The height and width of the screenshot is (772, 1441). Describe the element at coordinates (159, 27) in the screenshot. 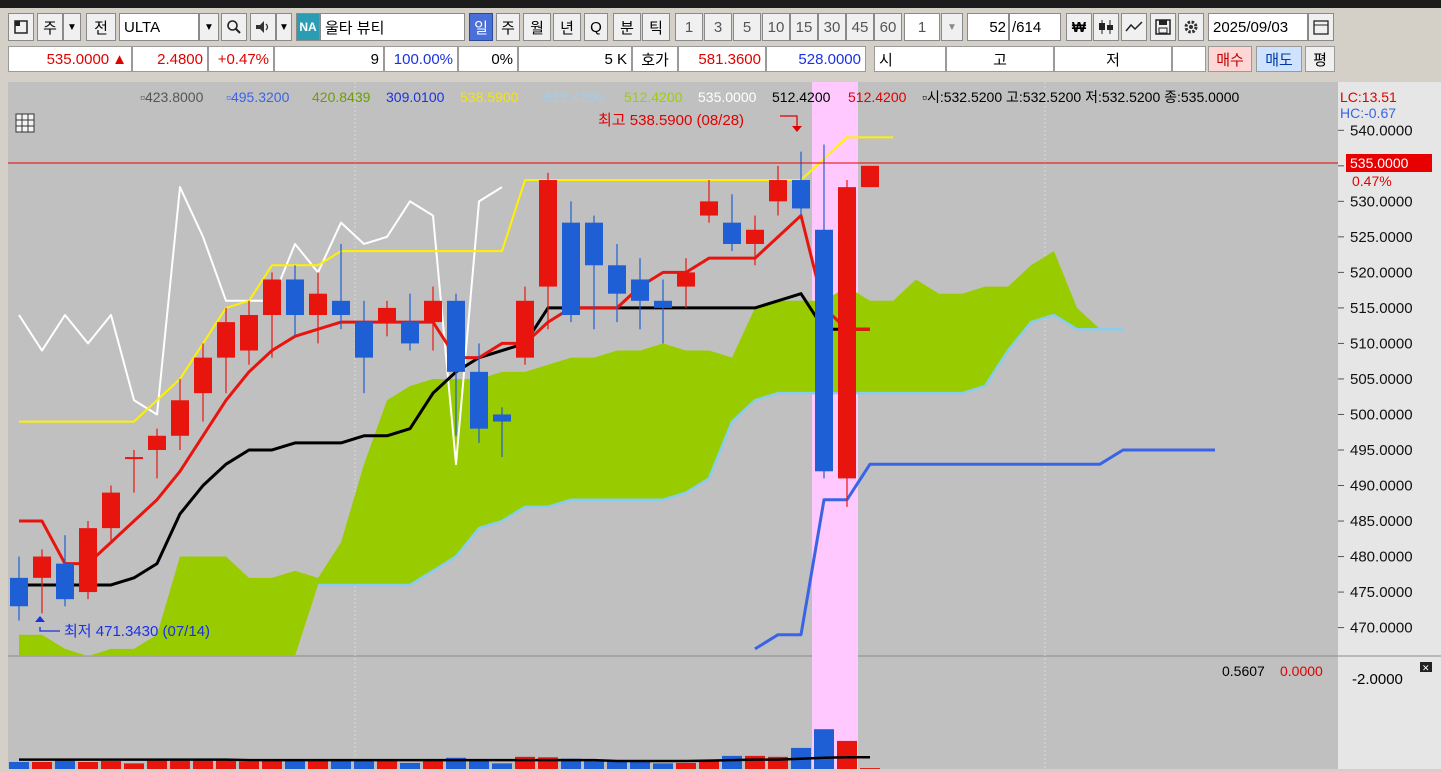

I see `symbol-input: ULTA` at that location.